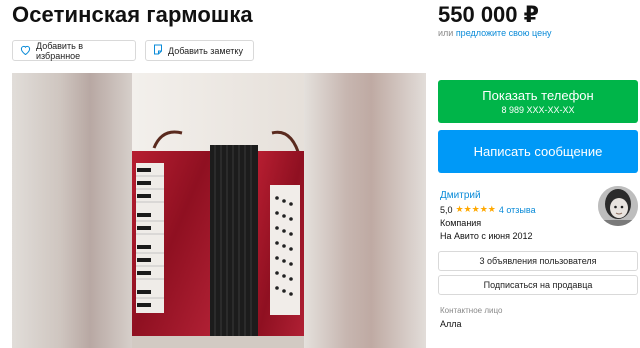  What do you see at coordinates (451, 324) in the screenshot?
I see `contact-person-name: Алла` at bounding box center [451, 324].